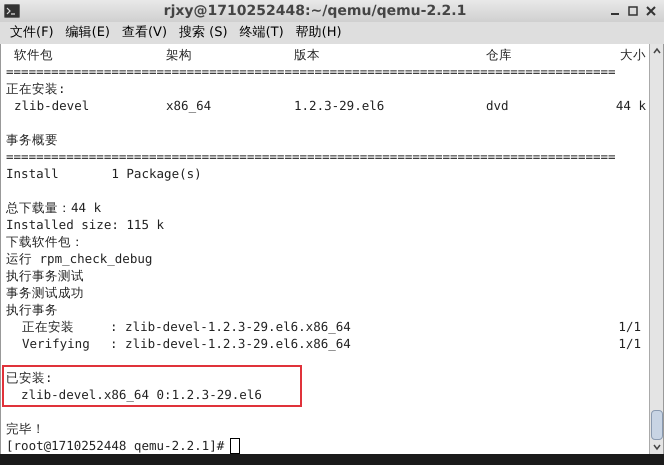 The image size is (664, 465). Describe the element at coordinates (189, 105) in the screenshot. I see `table-cell: x86_64` at that location.